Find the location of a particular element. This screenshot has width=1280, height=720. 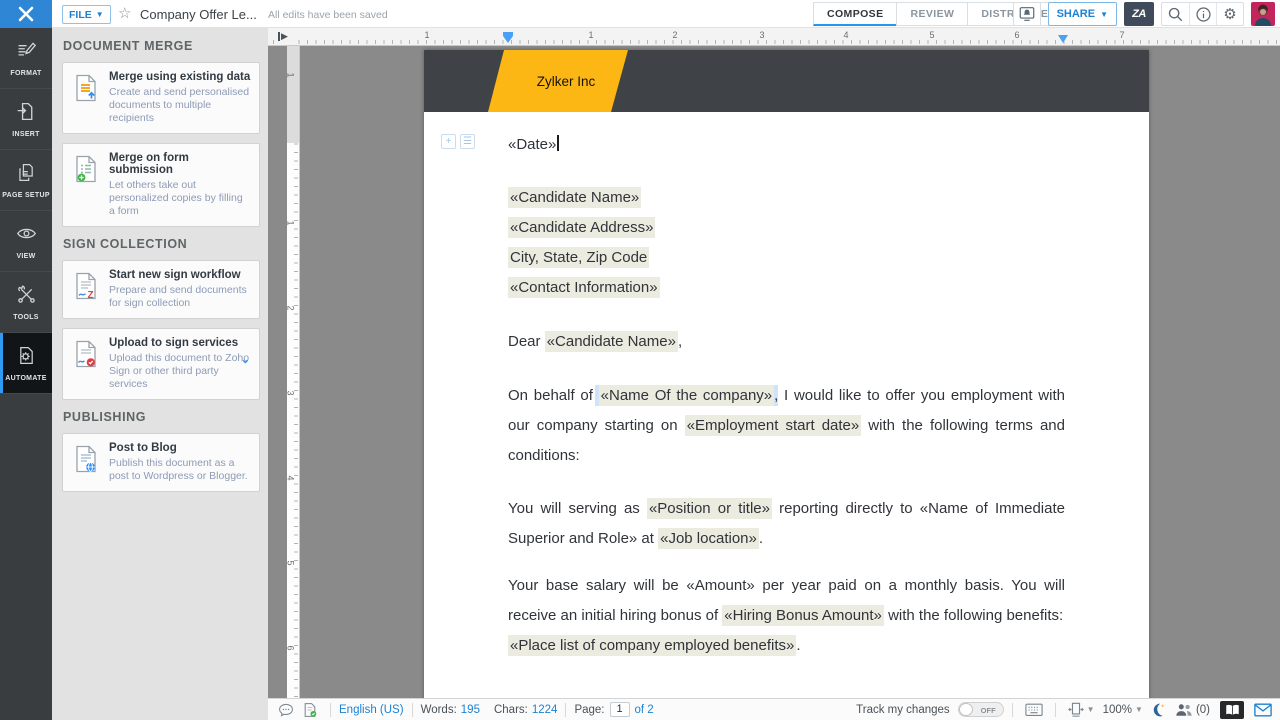

doc-paragraph: «Contact Information» is located at coordinates (786, 288).